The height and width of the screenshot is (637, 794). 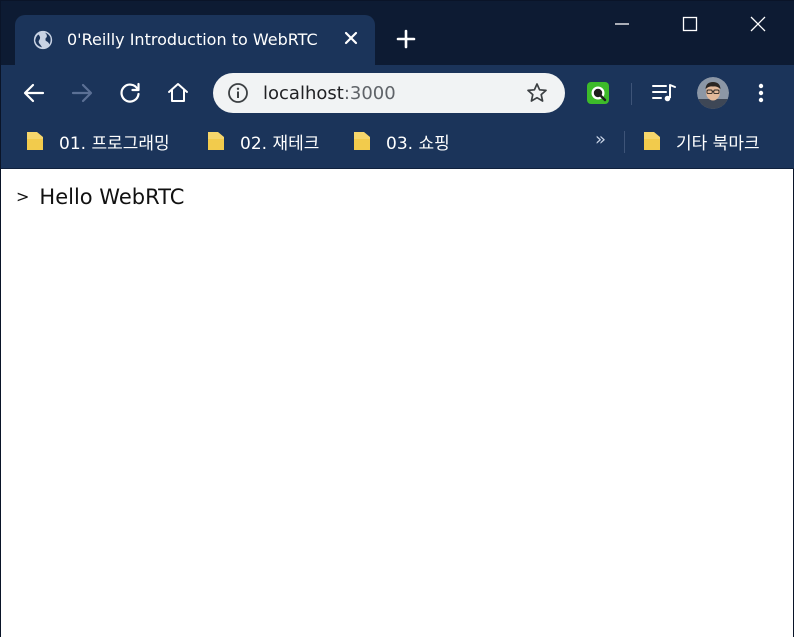 I want to click on new-tab-plus-icon, so click(x=406, y=39).